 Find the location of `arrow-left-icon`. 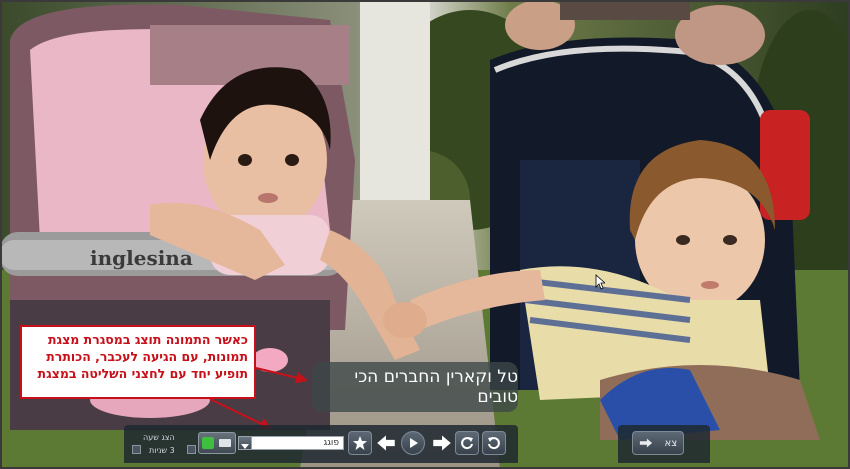

arrow-left-icon is located at coordinates (386, 443).